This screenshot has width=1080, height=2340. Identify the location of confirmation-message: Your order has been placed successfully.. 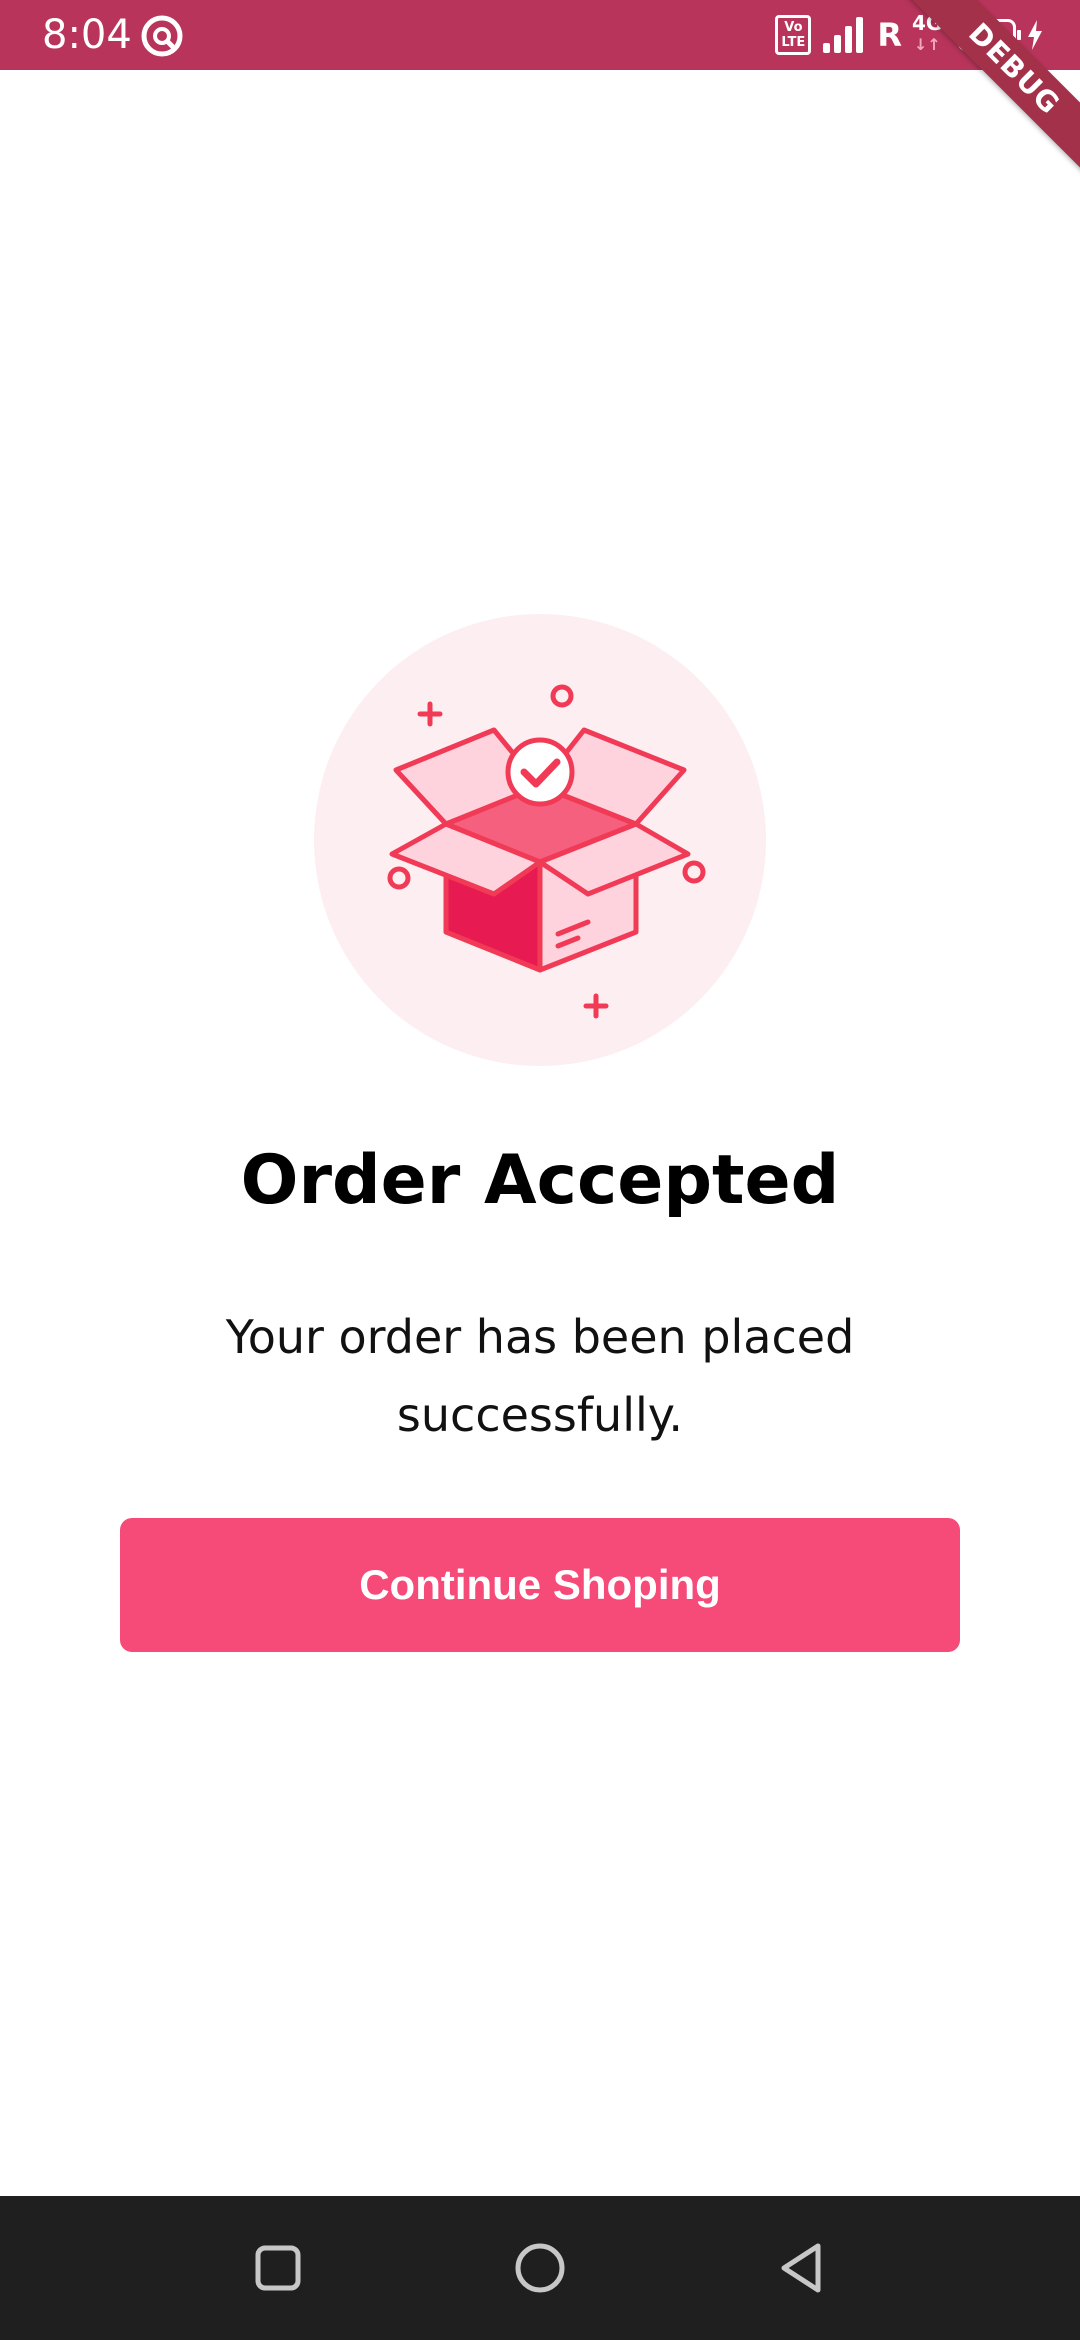
(540, 1376).